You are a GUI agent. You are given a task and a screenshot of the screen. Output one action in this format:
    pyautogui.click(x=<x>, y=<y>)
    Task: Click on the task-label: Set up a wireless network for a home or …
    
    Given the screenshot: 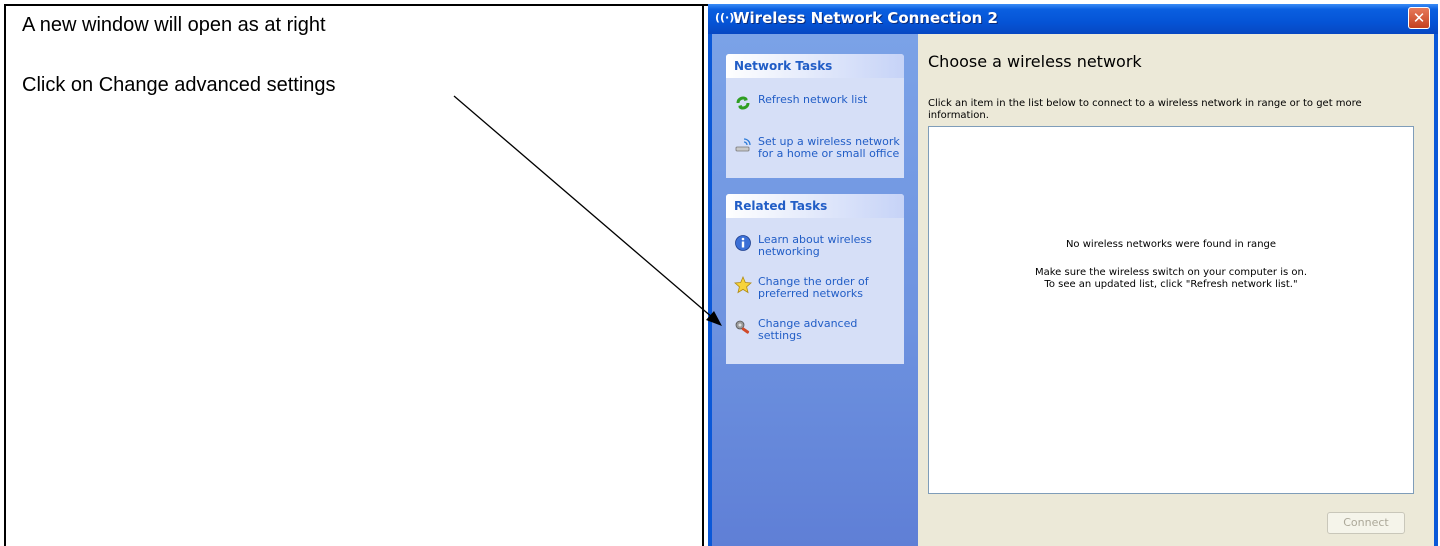 What is the action you would take?
    pyautogui.click(x=831, y=148)
    